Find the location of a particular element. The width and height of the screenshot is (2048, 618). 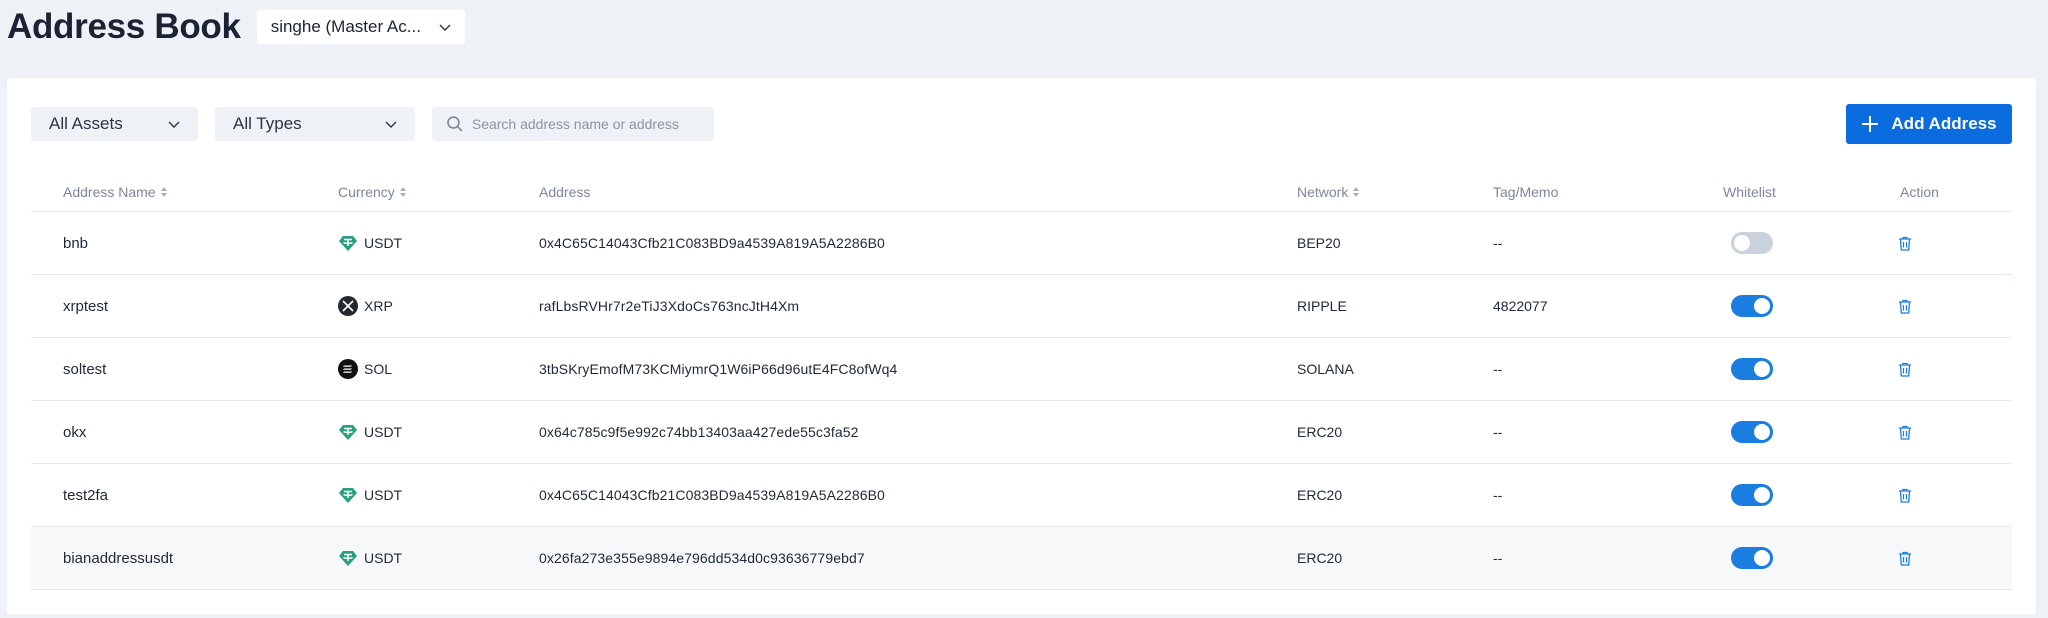

column-header-currency: Currency is located at coordinates (372, 192).